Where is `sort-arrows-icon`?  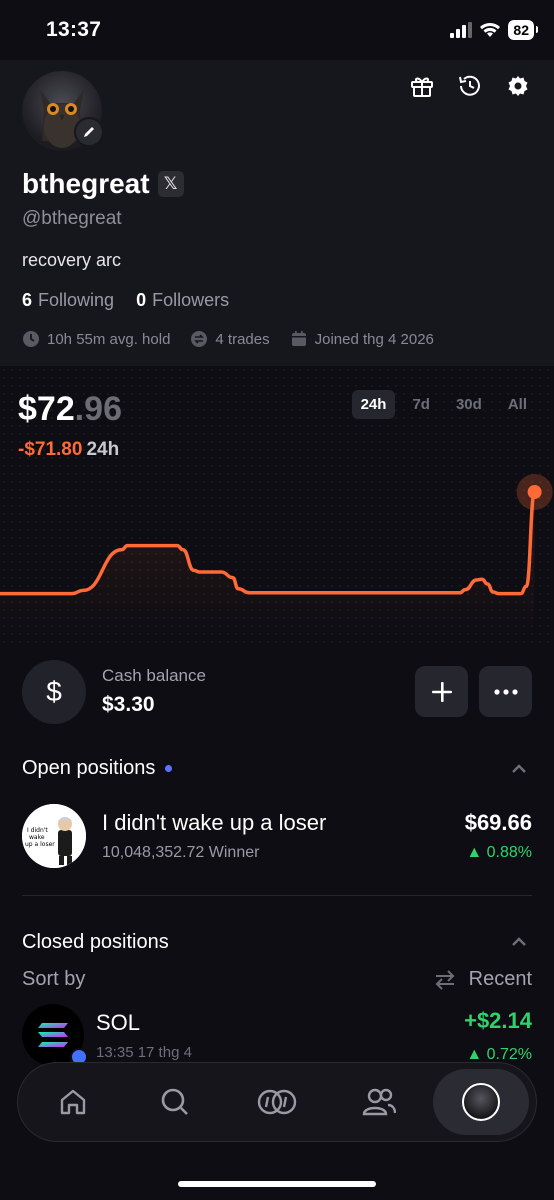
sort-arrows-icon is located at coordinates (445, 979).